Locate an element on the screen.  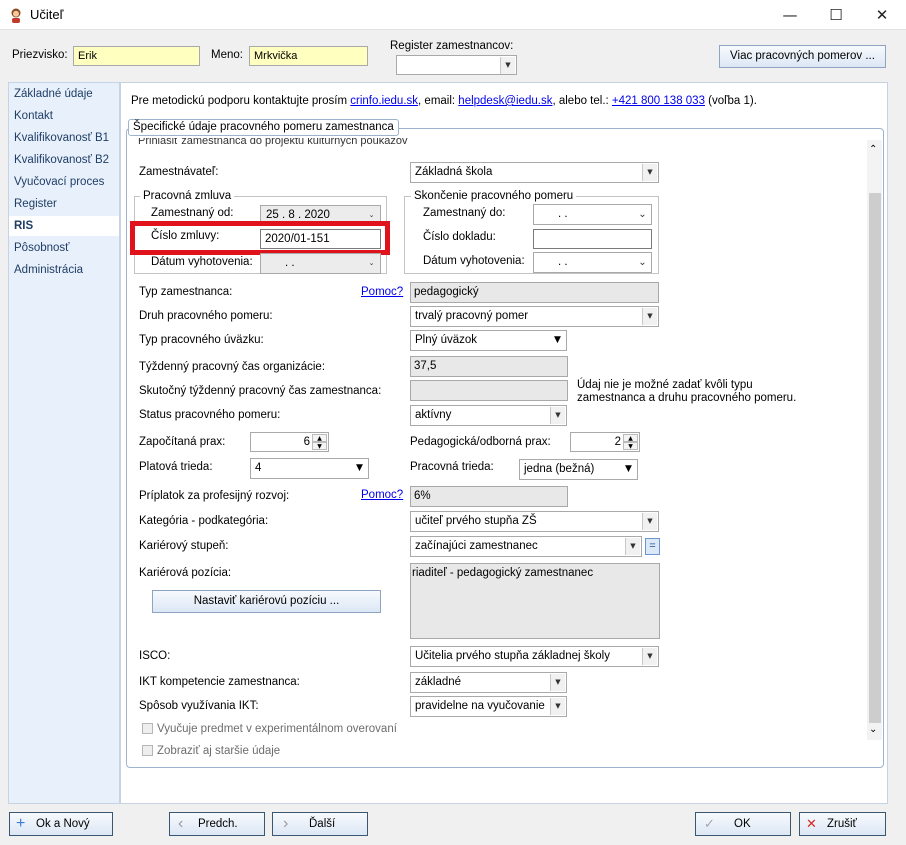
sidebar is located at coordinates (64, 443).